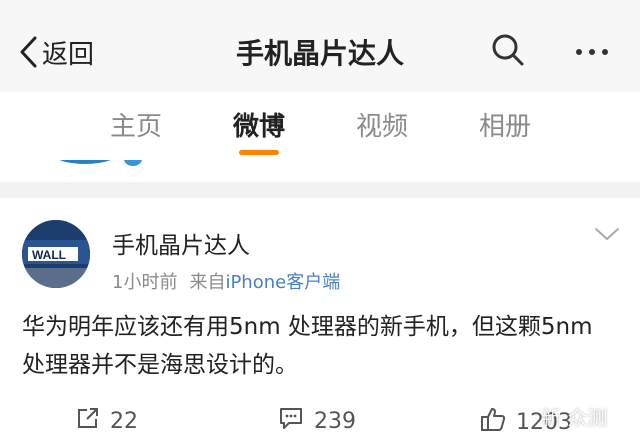 The width and height of the screenshot is (640, 441). Describe the element at coordinates (107, 421) in the screenshot. I see `repost-button: 22` at that location.